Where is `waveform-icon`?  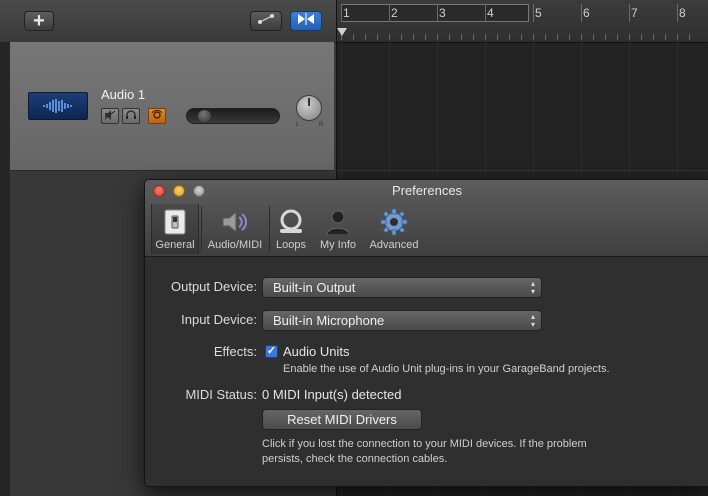
waveform-icon is located at coordinates (58, 106).